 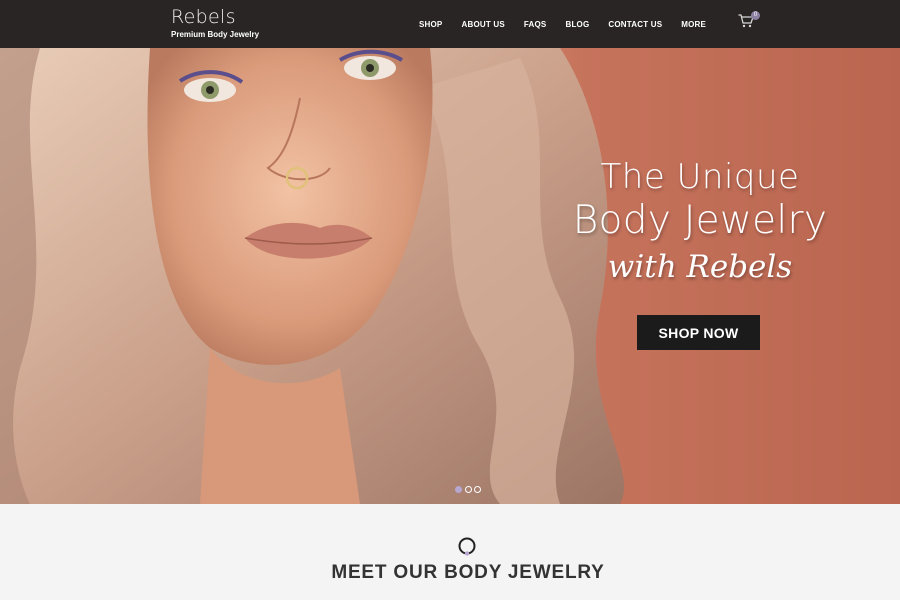 What do you see at coordinates (700, 267) in the screenshot?
I see `hero-headline-line3: with Rebels` at bounding box center [700, 267].